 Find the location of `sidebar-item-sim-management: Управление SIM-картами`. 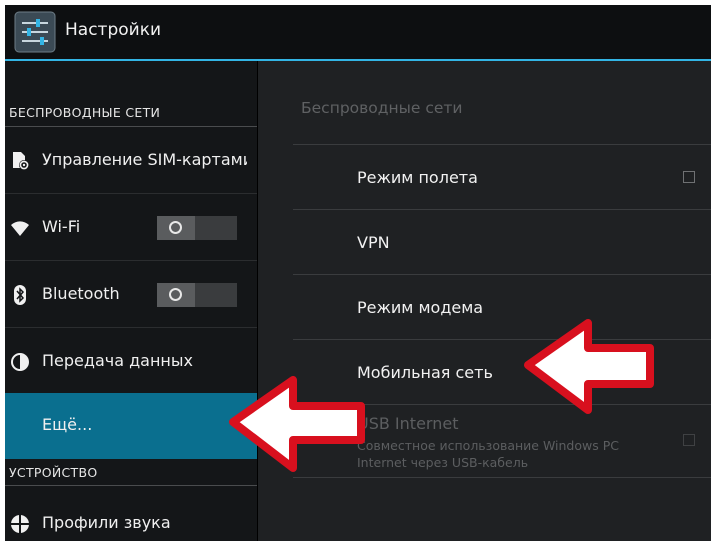

sidebar-item-sim-management: Управление SIM-картами is located at coordinates (131, 161).